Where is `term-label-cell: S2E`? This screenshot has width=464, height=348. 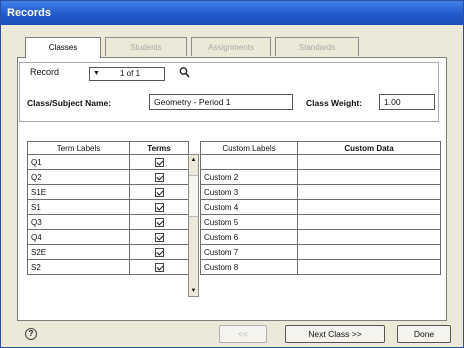 term-label-cell: S2E is located at coordinates (78, 252).